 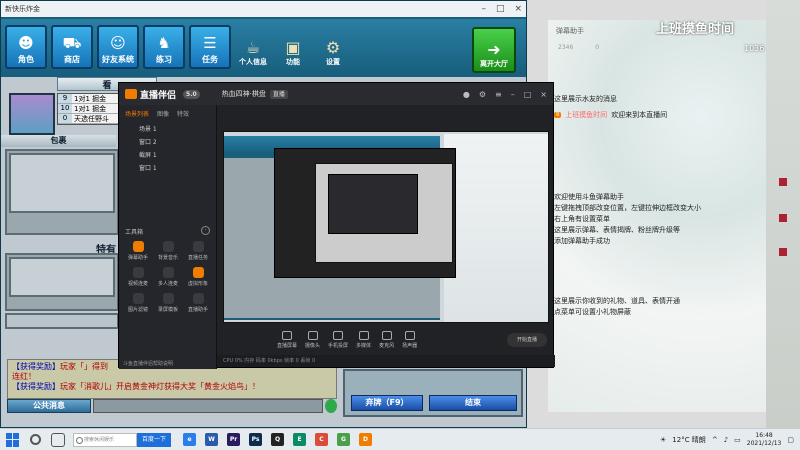 What do you see at coordinates (89, 109) in the screenshot?
I see `table-row: 10 1对1 掘金` at bounding box center [89, 109].